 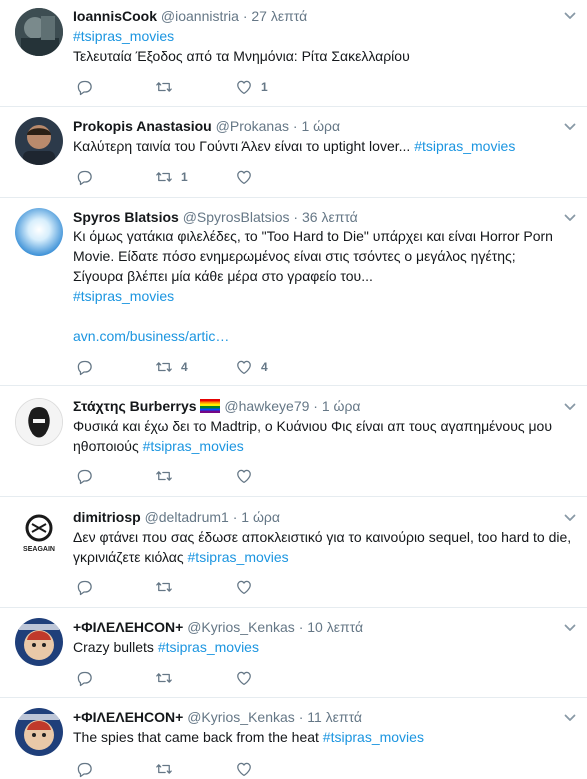 I want to click on display-name: Στάχτης Burberrys, so click(x=135, y=406).